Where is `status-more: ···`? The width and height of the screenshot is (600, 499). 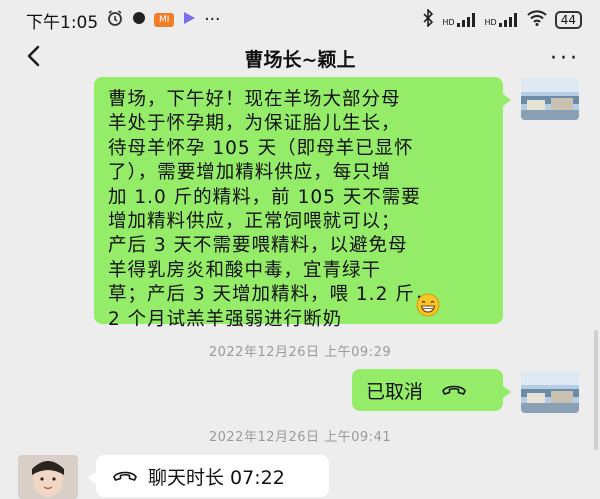 status-more: ··· is located at coordinates (212, 20).